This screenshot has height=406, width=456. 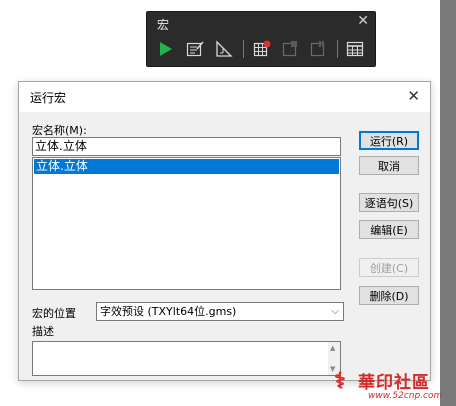 What do you see at coordinates (186, 166) in the screenshot?
I see `list-item: 立体.立体` at bounding box center [186, 166].